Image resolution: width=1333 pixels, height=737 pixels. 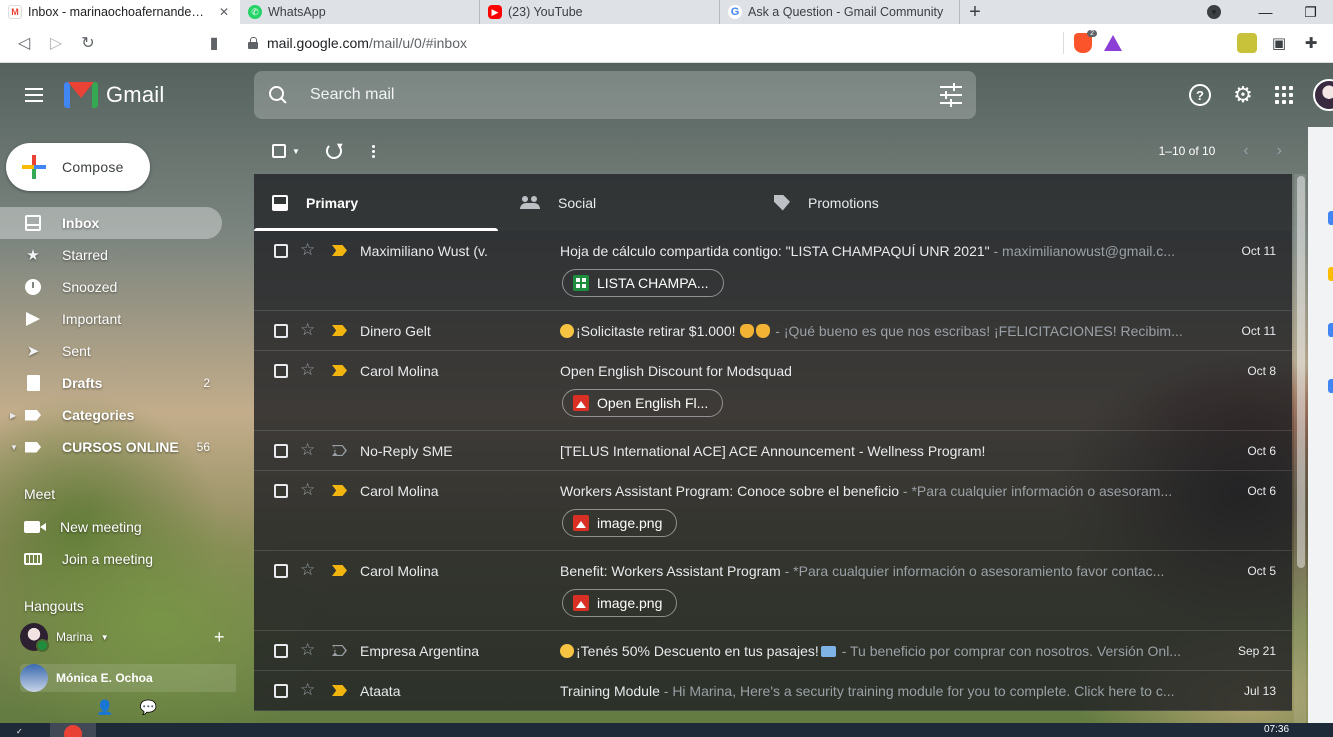 I want to click on search-input, so click(x=625, y=95).